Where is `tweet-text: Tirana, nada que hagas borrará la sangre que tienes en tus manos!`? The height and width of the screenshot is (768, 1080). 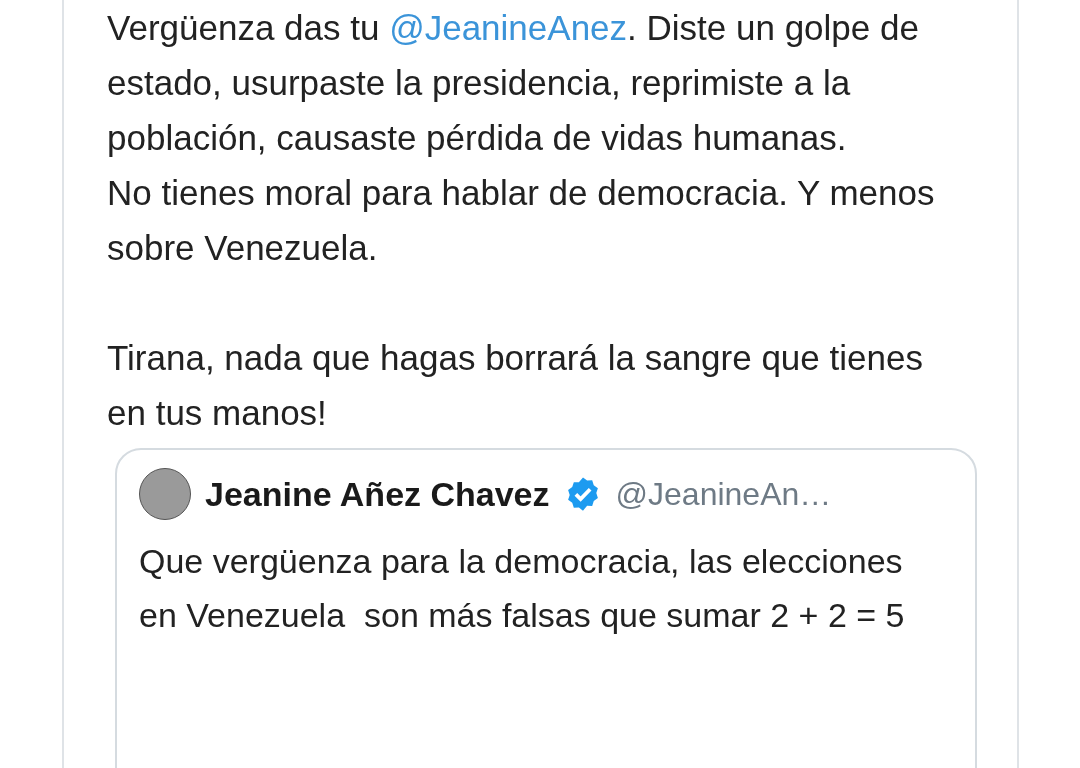
tweet-text: Tirana, nada que hagas borrará la sangre que tienes en tus manos! is located at coordinates (515, 385).